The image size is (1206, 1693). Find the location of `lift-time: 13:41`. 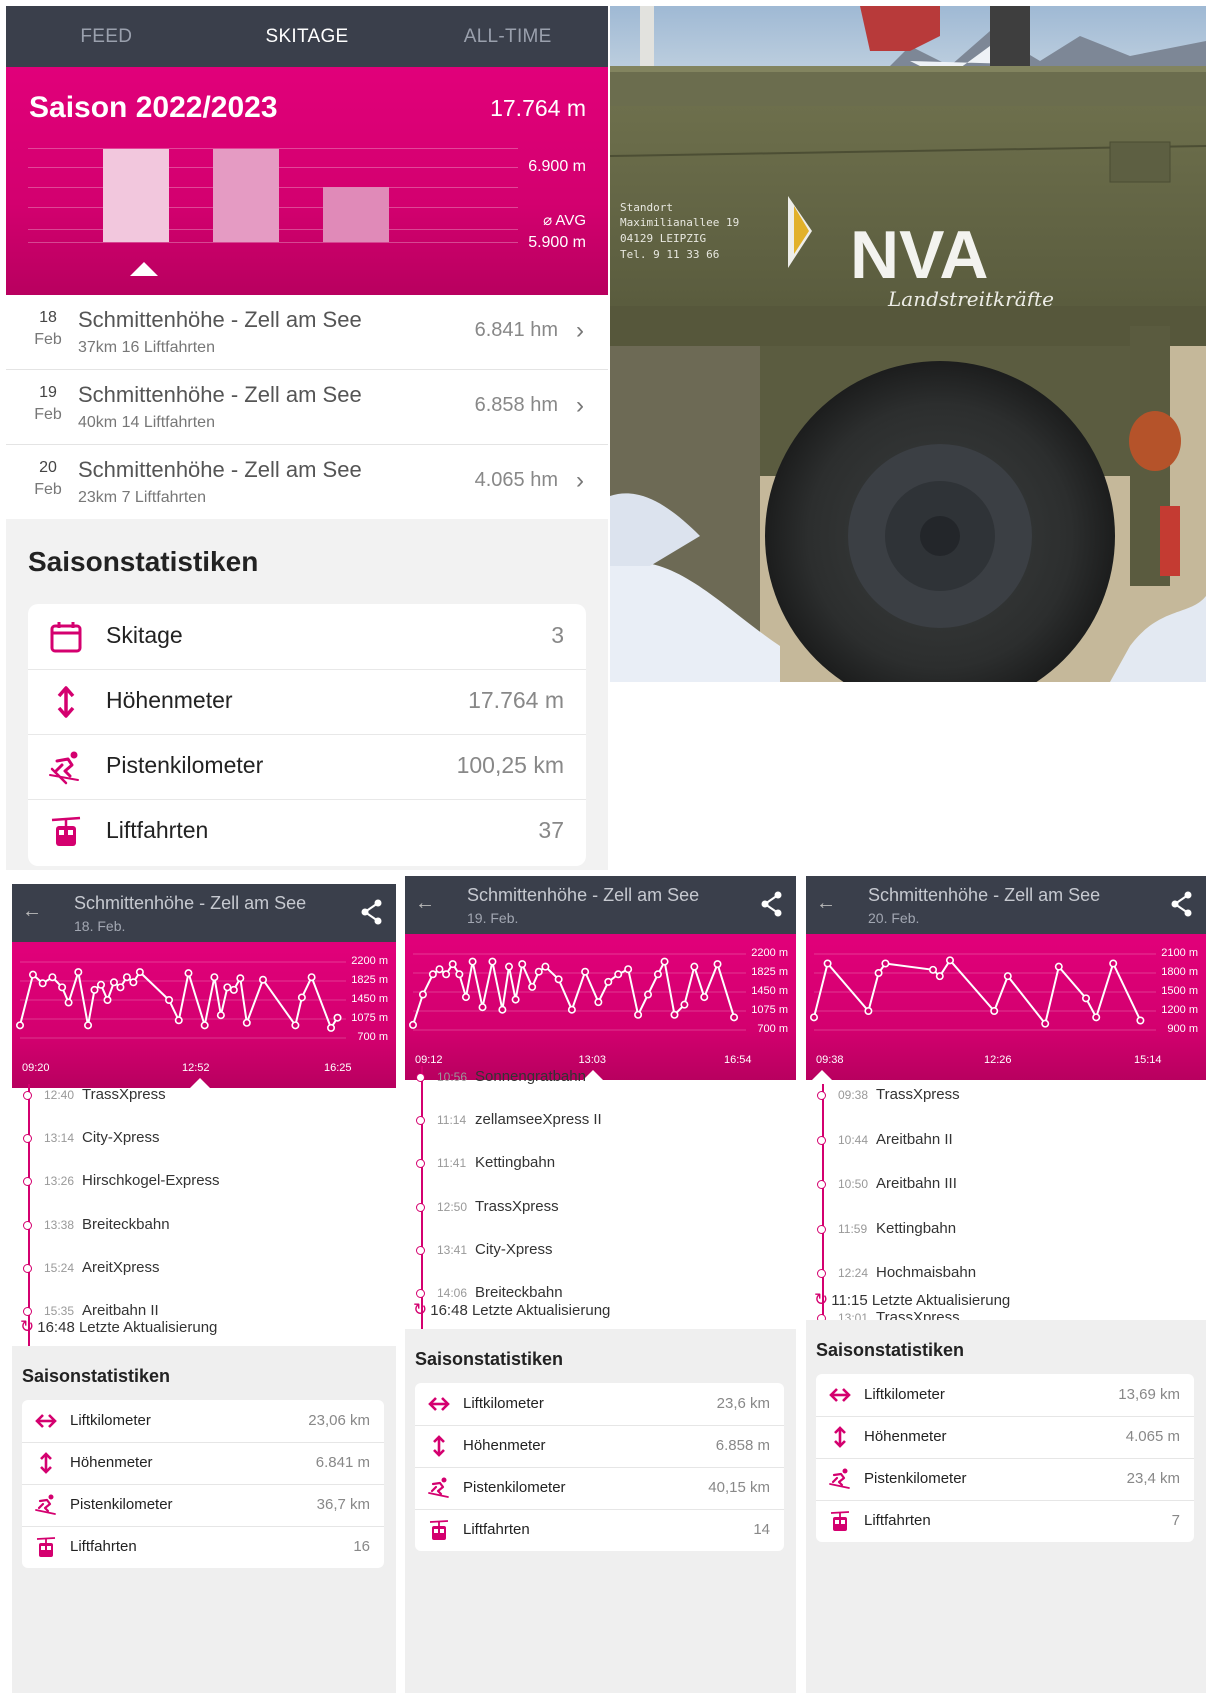

lift-time: 13:41 is located at coordinates (452, 1249).